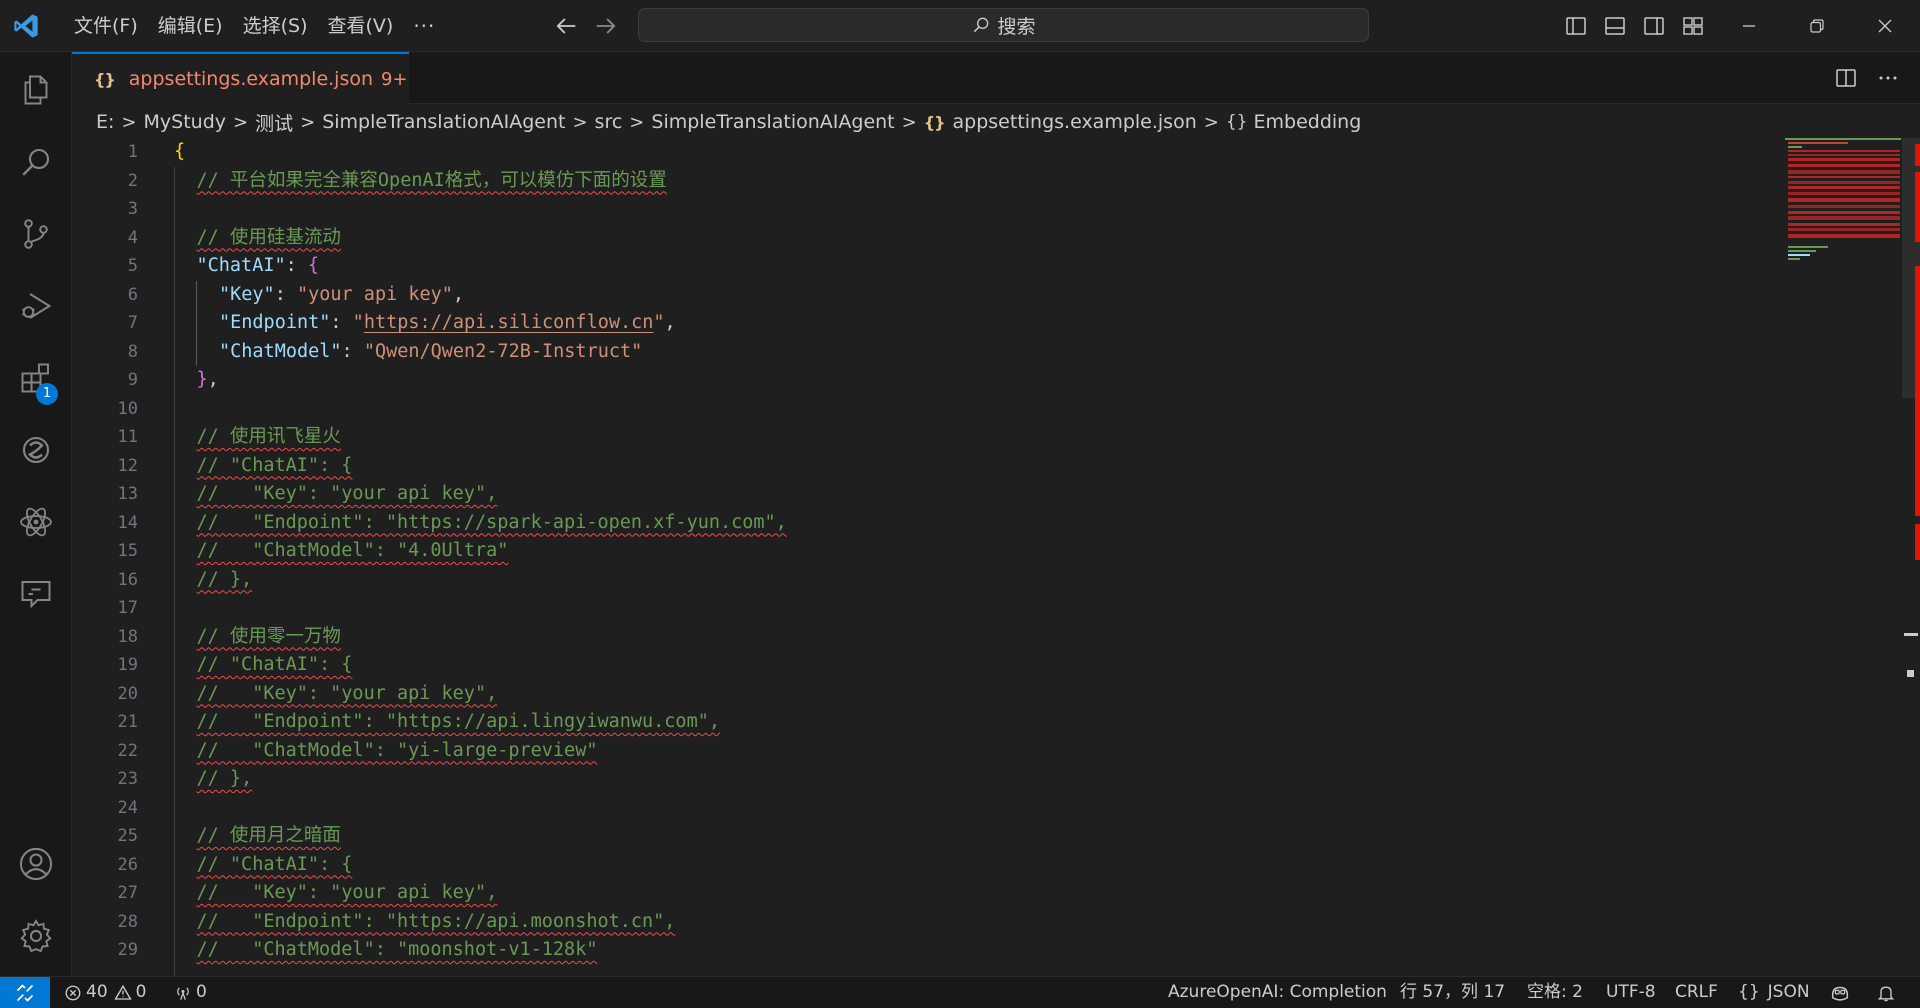 Image resolution: width=1920 pixels, height=1008 pixels. I want to click on menu-file: 文件(F), so click(106, 26).